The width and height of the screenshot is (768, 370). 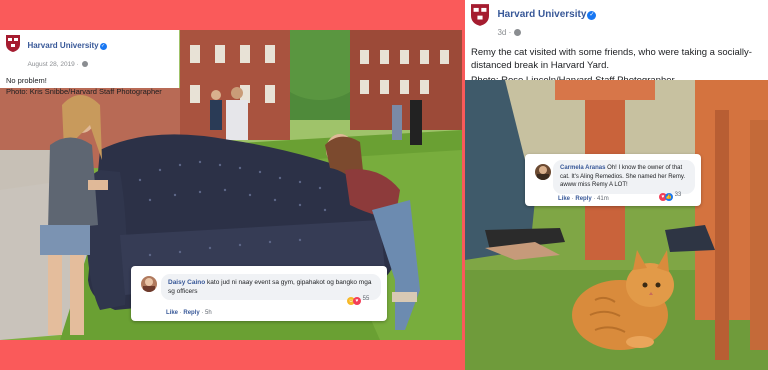 I want to click on comment-author: Carmela Aranas, so click(x=582, y=168).